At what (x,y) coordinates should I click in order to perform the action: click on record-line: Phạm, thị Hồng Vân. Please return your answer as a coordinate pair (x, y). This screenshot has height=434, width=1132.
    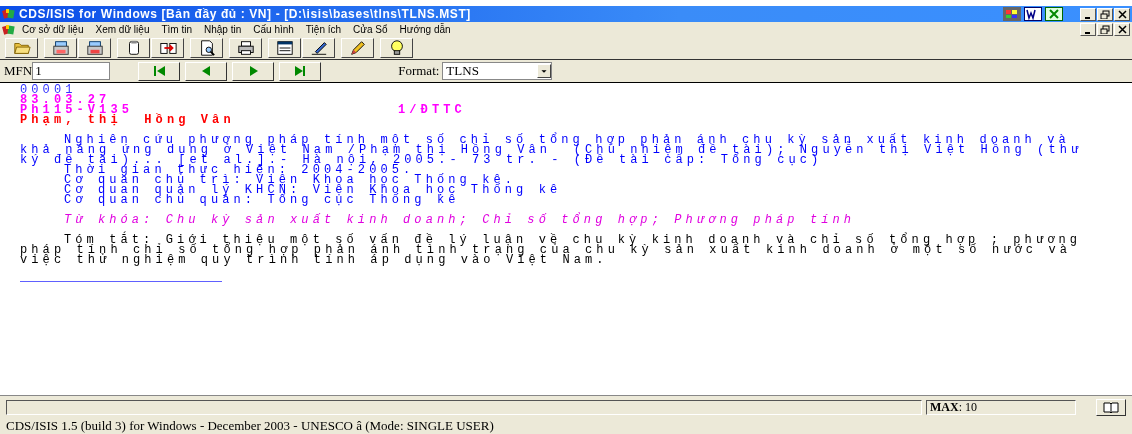
    Looking at the image, I should click on (128, 120).